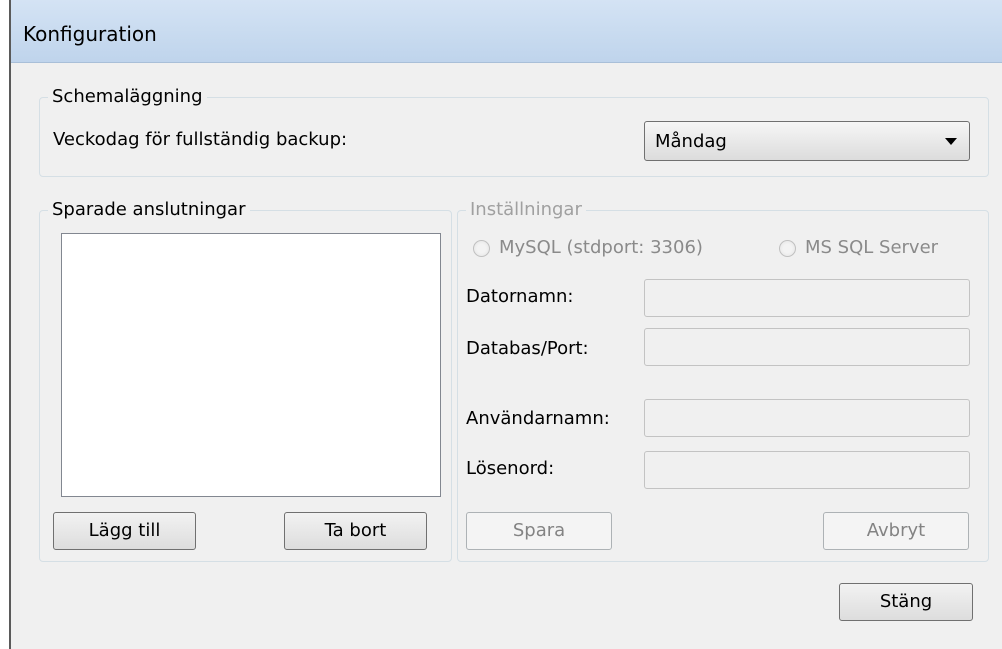 Image resolution: width=1002 pixels, height=649 pixels. Describe the element at coordinates (127, 96) in the screenshot. I see `schedule-legend: Schemaläggning` at that location.